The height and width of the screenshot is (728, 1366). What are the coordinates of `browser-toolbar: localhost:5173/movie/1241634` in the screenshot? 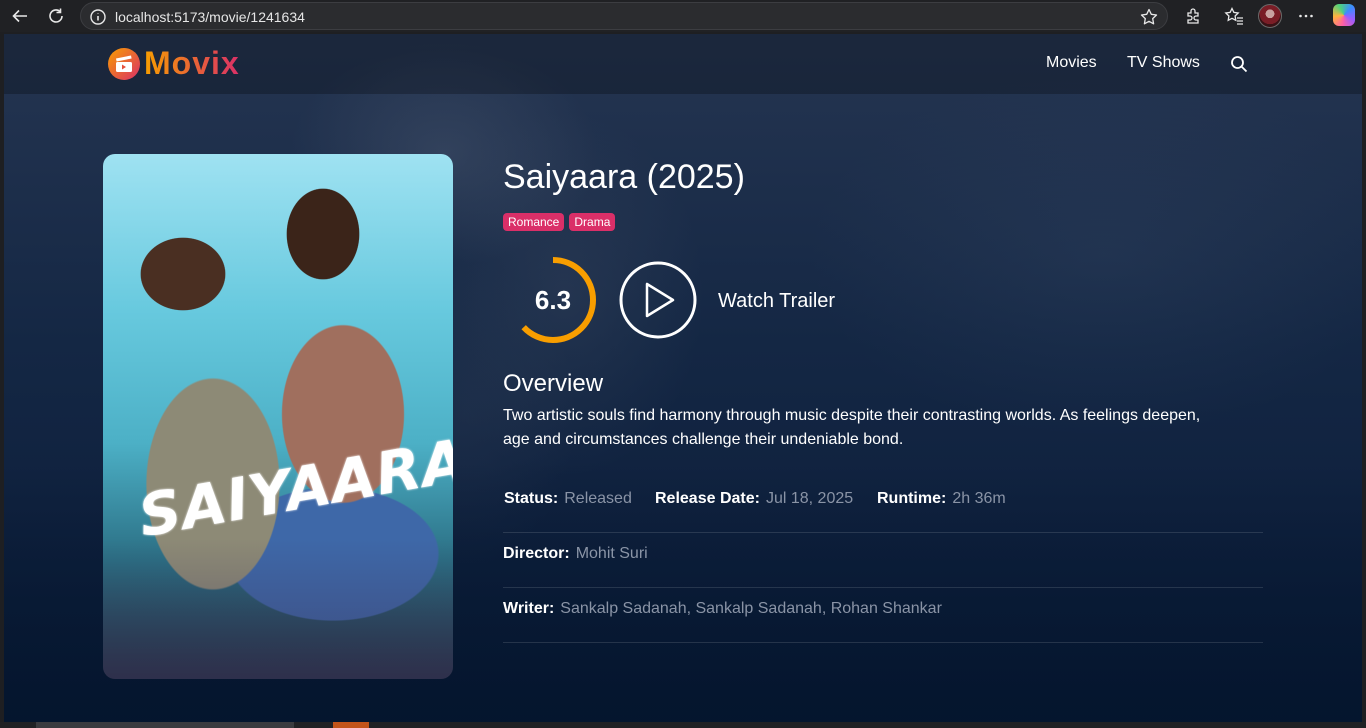 It's located at (683, 16).